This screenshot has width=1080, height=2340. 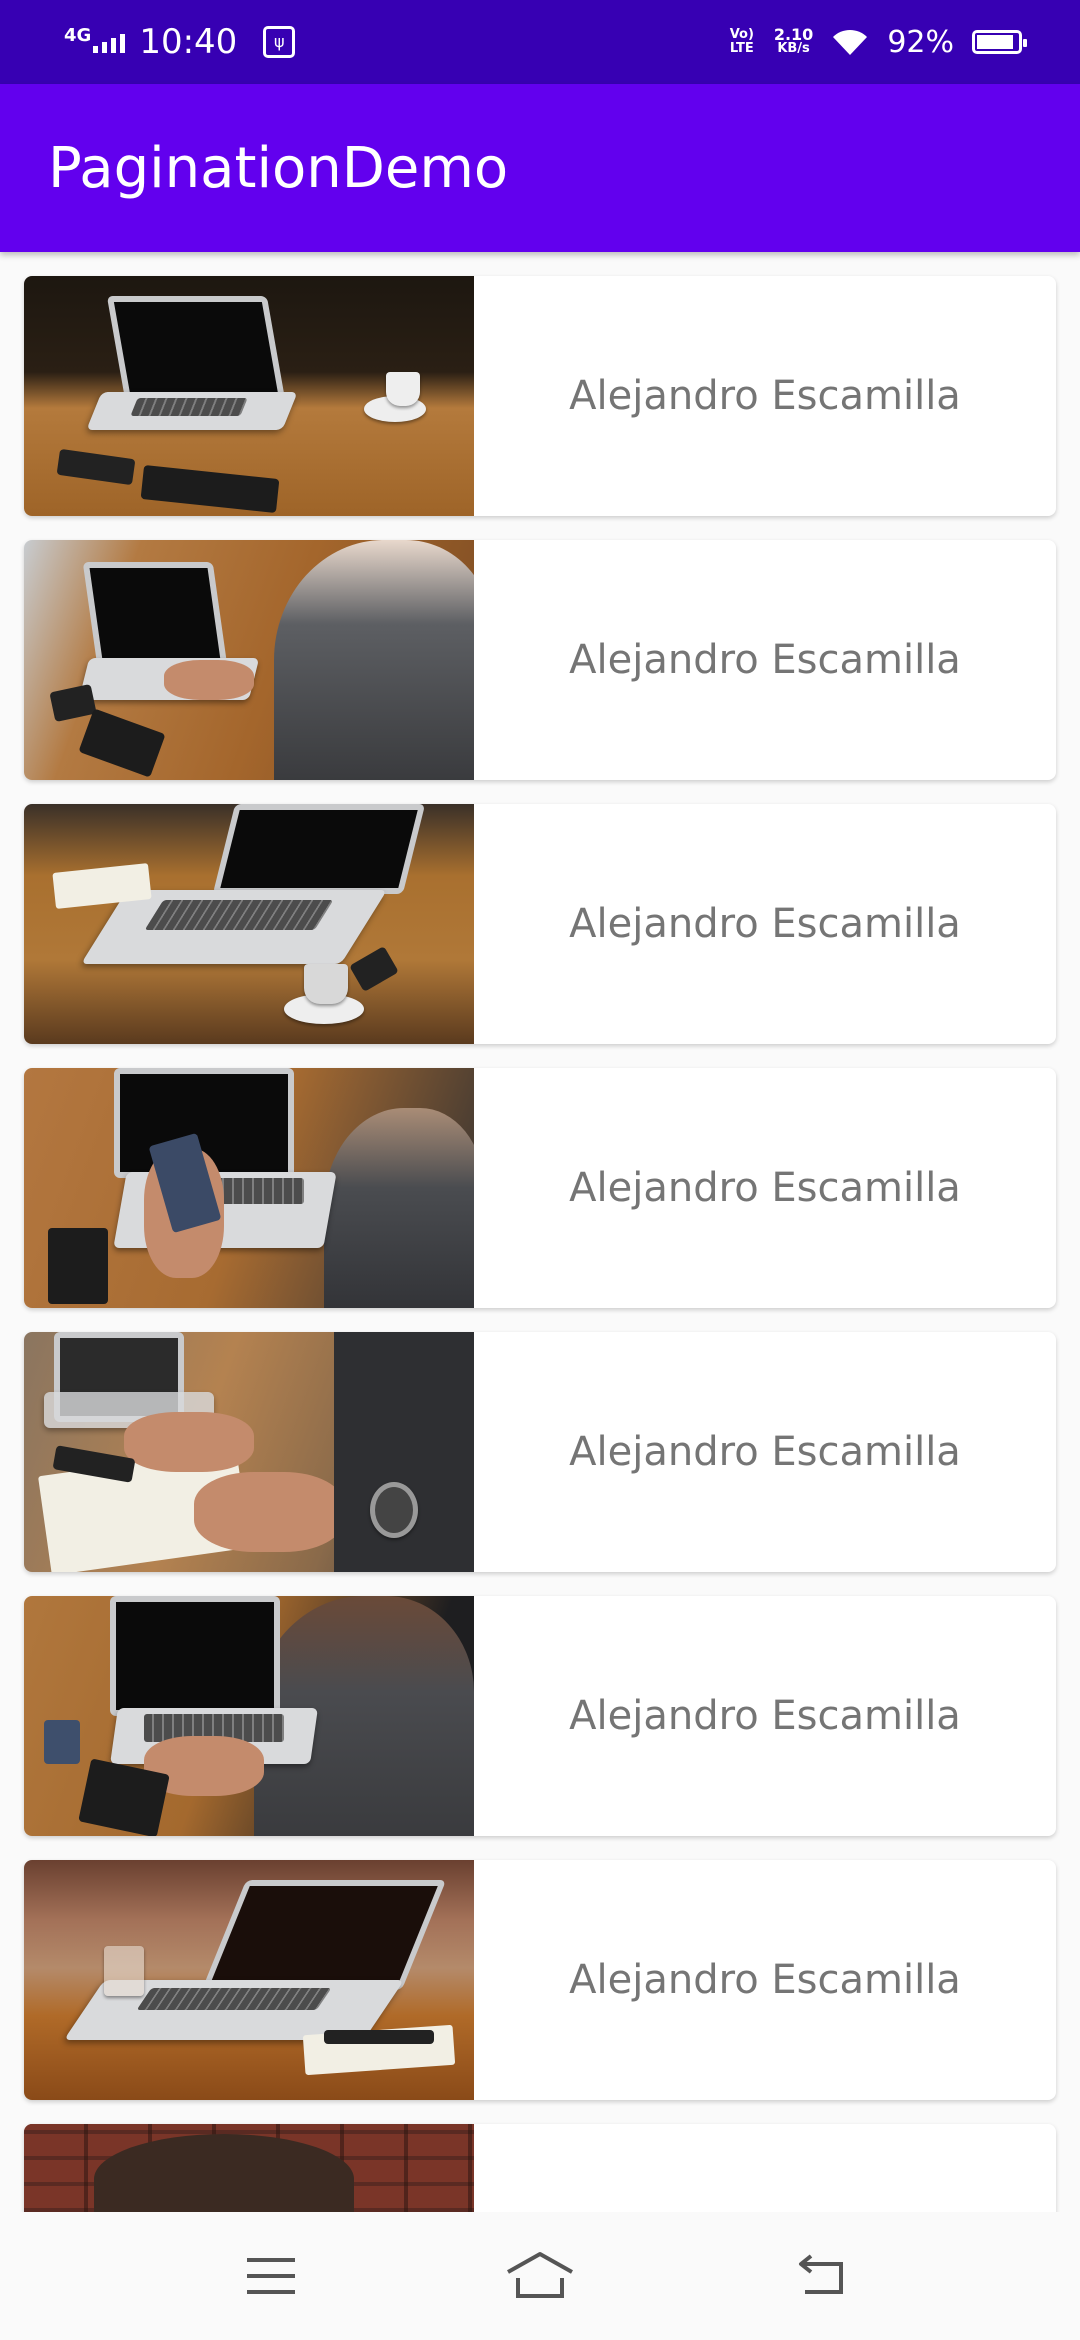 I want to click on net-speed: 2.10 KB/s, so click(x=793, y=40).